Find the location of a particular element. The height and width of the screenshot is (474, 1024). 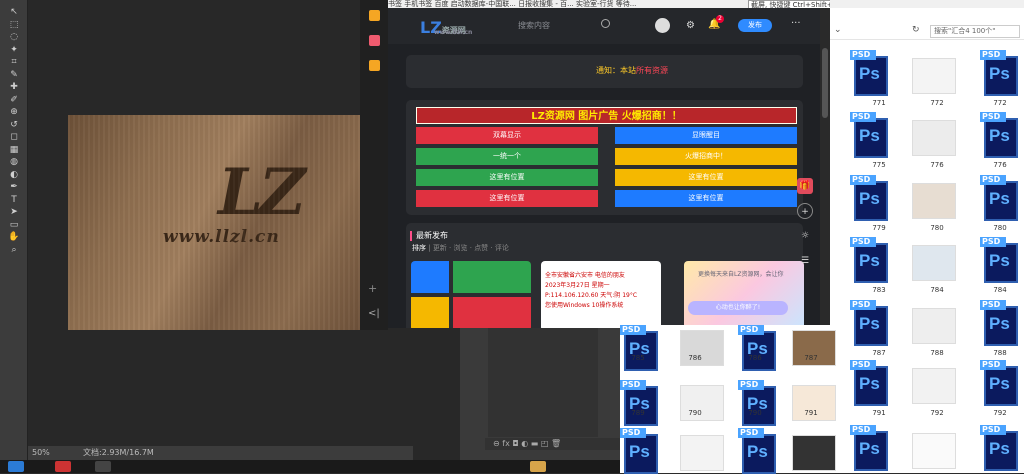

sort-tab: 点赞 is located at coordinates (481, 248).